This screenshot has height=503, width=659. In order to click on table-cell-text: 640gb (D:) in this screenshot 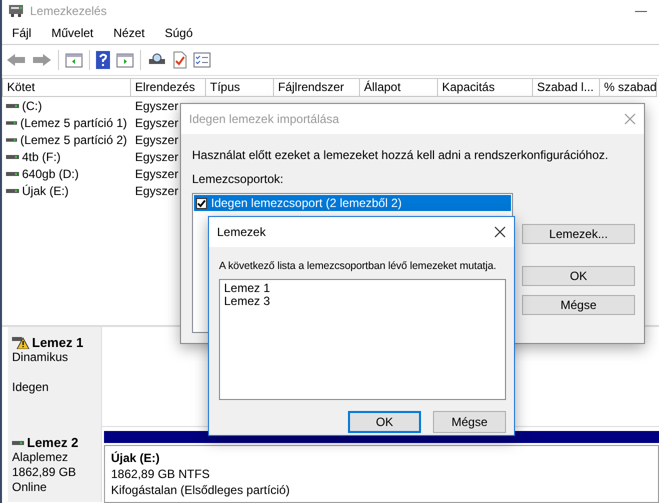, I will do `click(50, 174)`.